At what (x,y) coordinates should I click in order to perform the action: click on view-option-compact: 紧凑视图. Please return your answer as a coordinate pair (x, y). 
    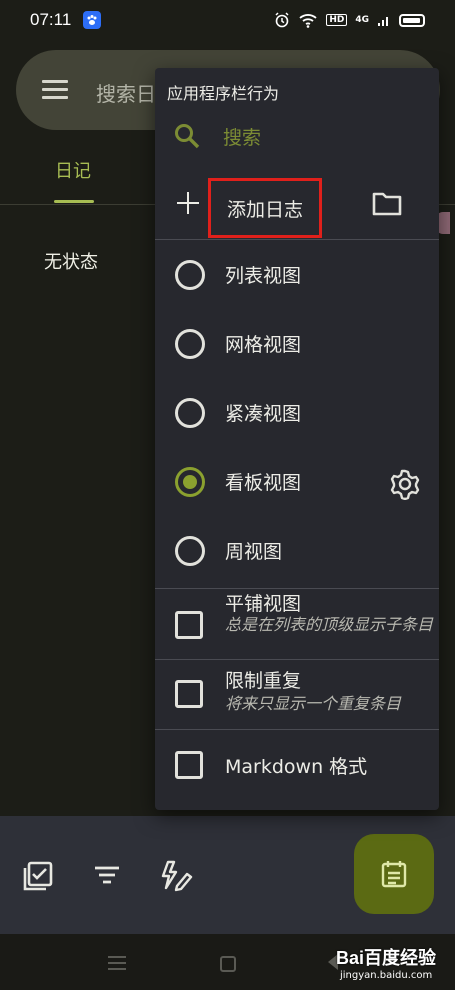
    Looking at the image, I should click on (297, 414).